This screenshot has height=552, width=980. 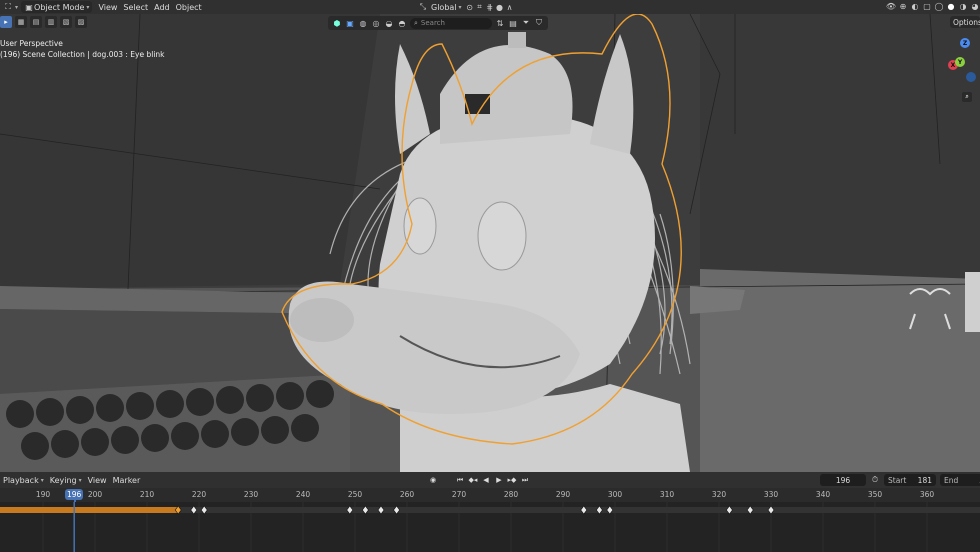 What do you see at coordinates (875, 480) in the screenshot?
I see `stopwatch-icon: ⏱` at bounding box center [875, 480].